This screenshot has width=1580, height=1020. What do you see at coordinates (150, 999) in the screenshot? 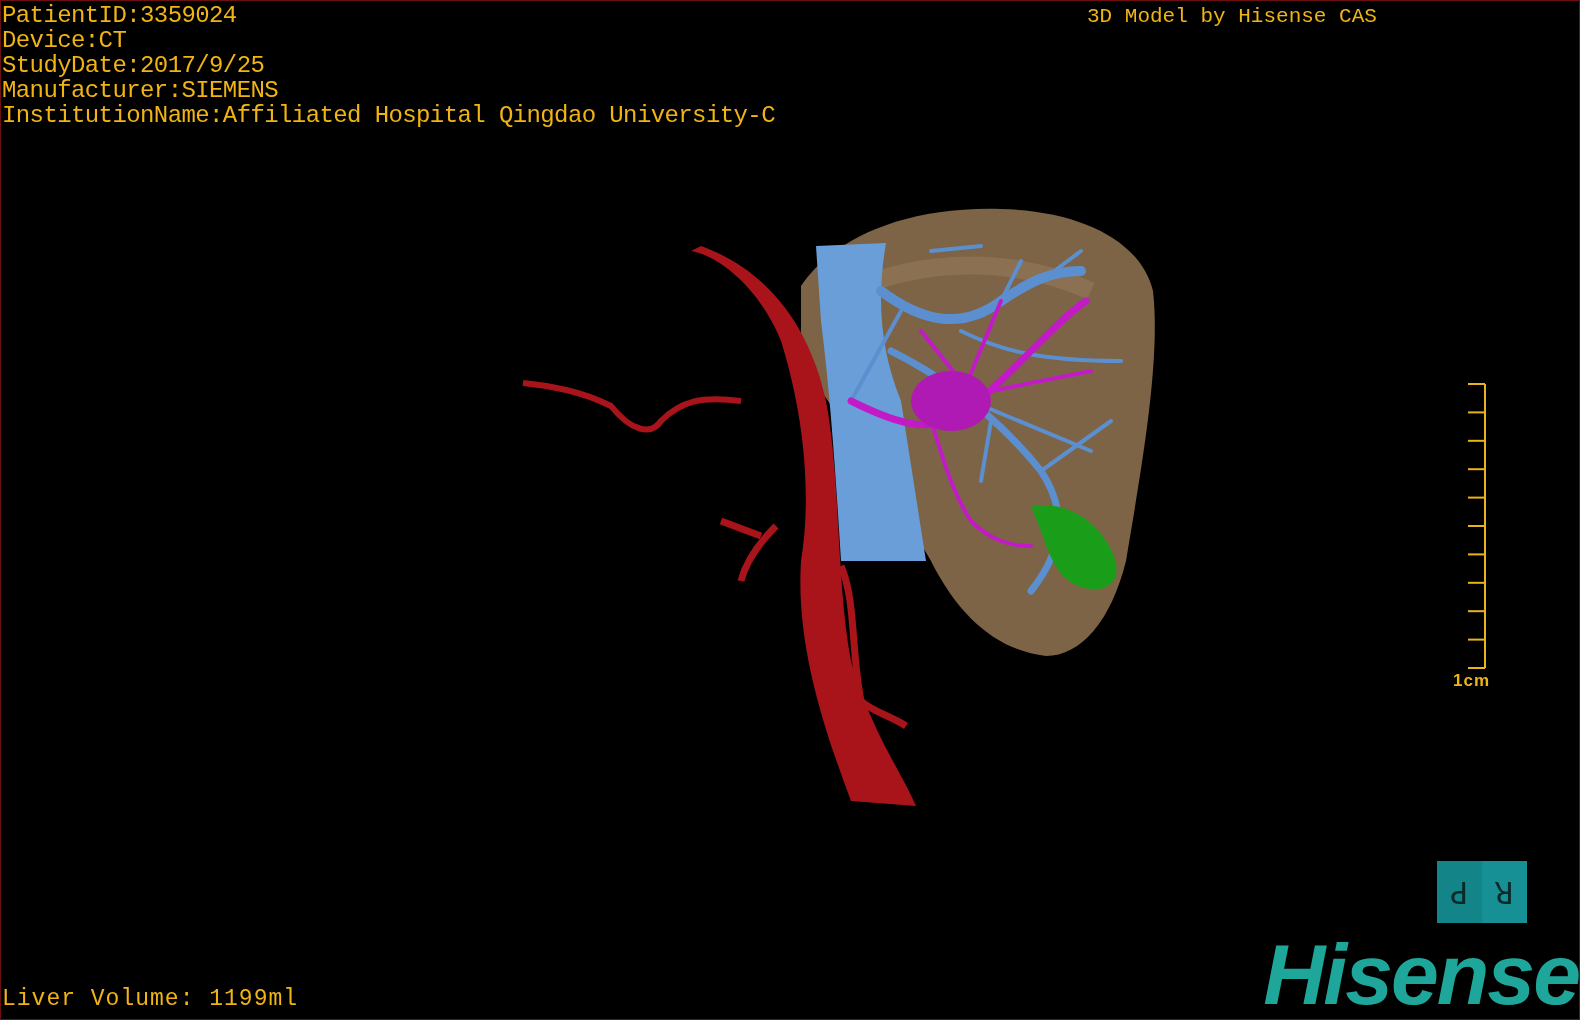
I see `liver-volume-text: Liver Volume: 1199ml` at bounding box center [150, 999].